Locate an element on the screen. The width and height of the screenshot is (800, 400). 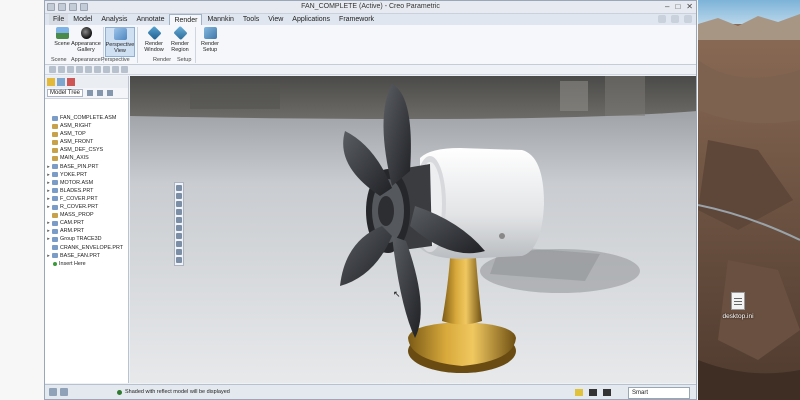
tree-item: ASM_RIGHT is located at coordinates (87, 126).